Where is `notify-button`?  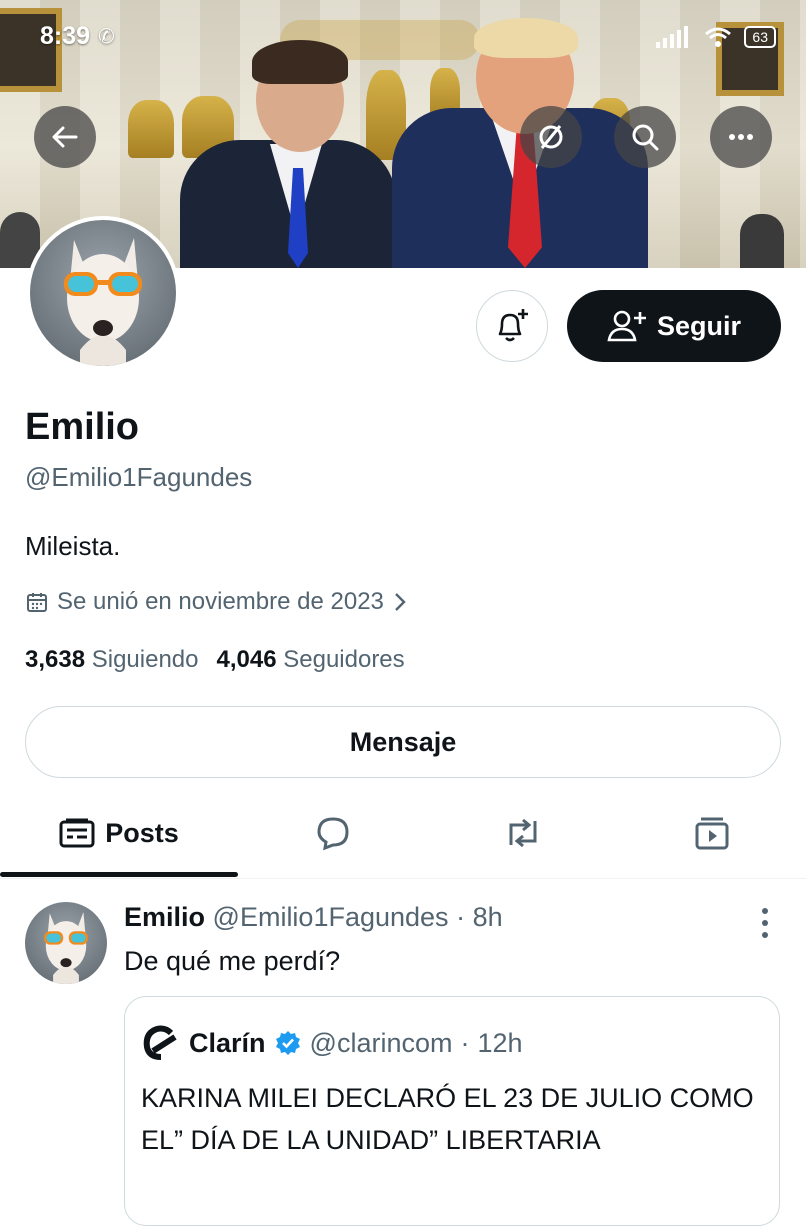 notify-button is located at coordinates (512, 326).